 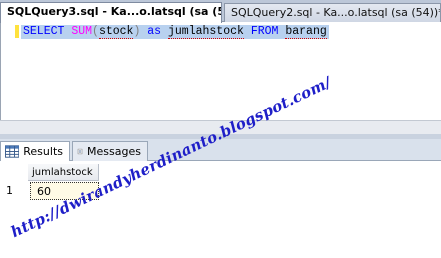 I want to click on sql-table-barang: barang, so click(x=306, y=32).